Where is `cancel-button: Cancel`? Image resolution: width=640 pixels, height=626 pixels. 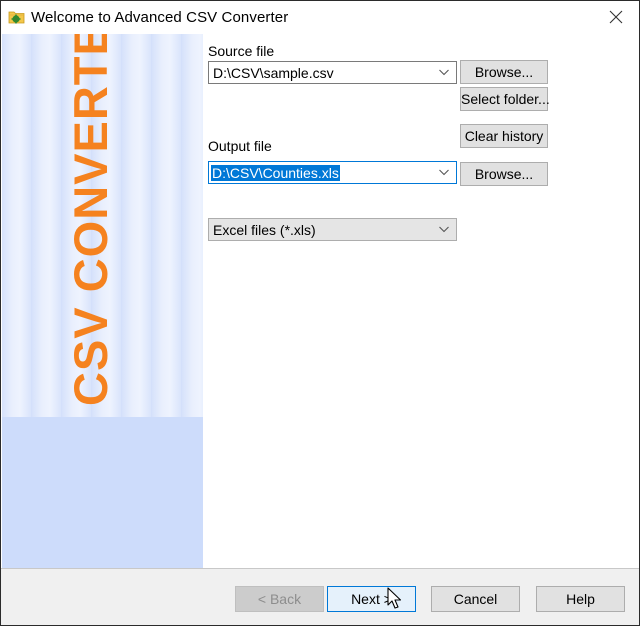 cancel-button: Cancel is located at coordinates (475, 599).